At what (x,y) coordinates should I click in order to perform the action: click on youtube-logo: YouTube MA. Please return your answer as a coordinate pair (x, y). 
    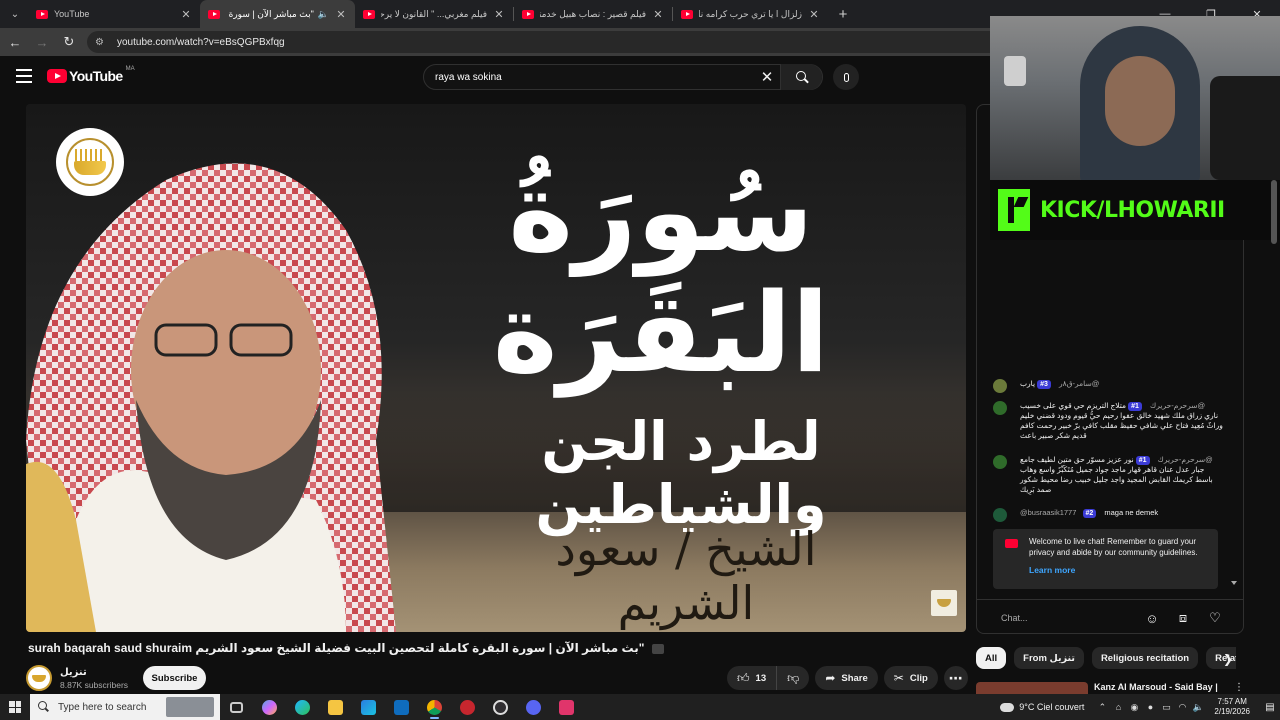
    Looking at the image, I should click on (91, 75).